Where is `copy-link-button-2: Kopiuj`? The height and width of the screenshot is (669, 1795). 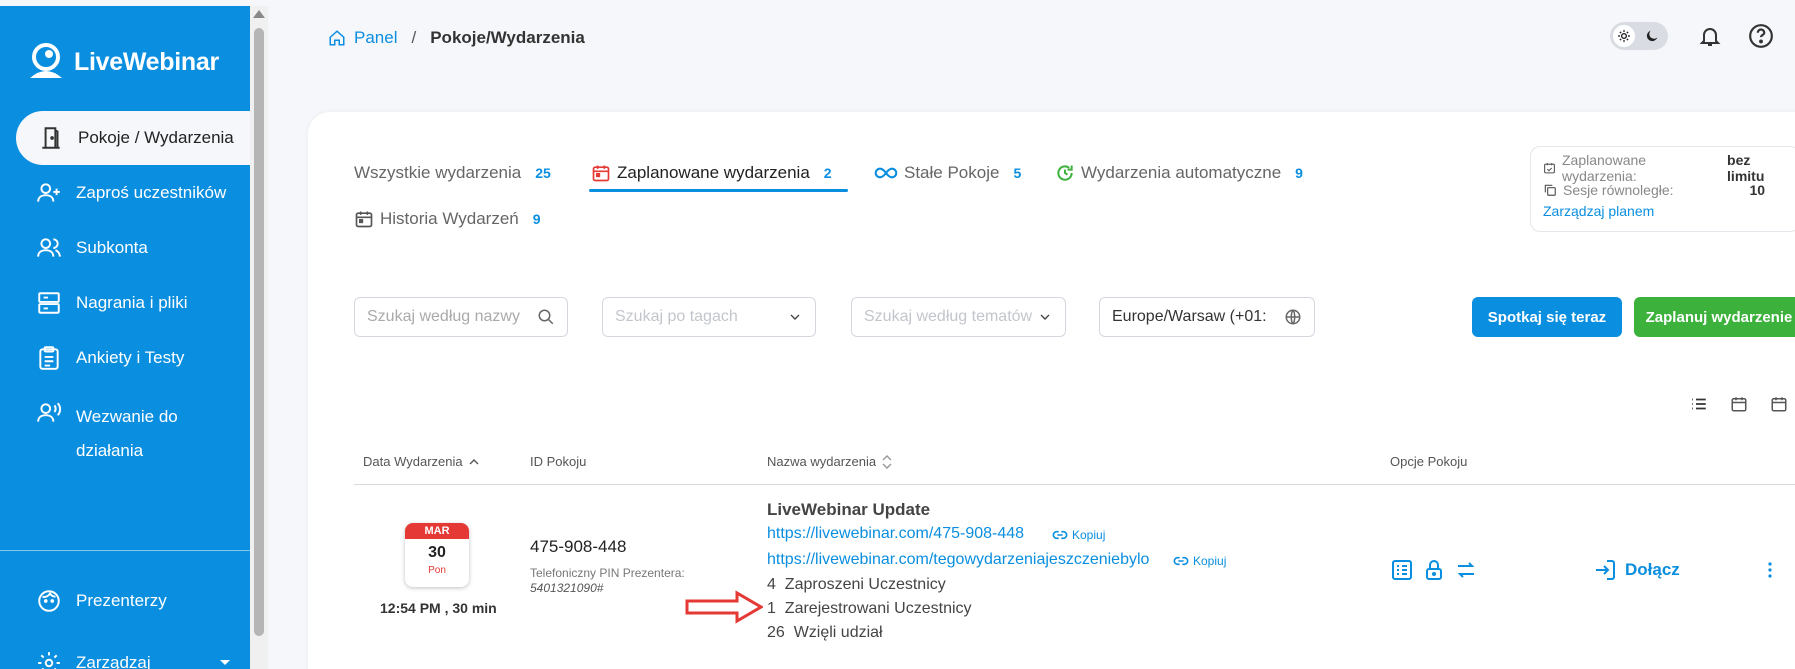
copy-link-button-2: Kopiuj is located at coordinates (1199, 561).